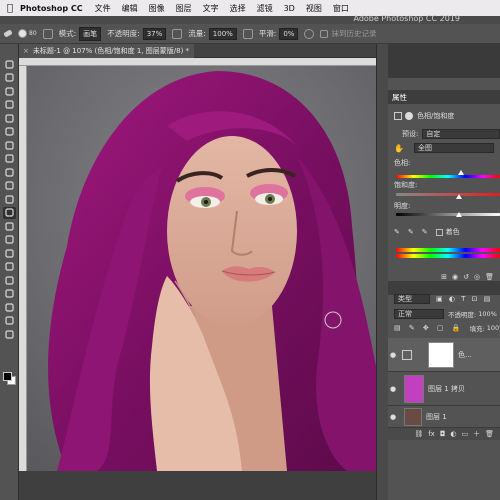  Describe the element at coordinates (459, 214) in the screenshot. I see `lightness-slider-thumb` at that location.